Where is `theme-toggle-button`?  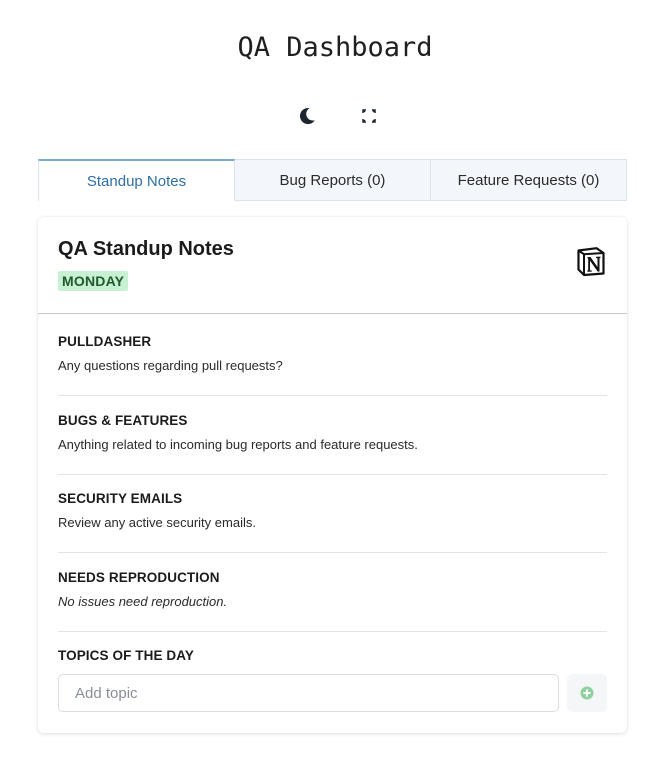 theme-toggle-button is located at coordinates (304, 116).